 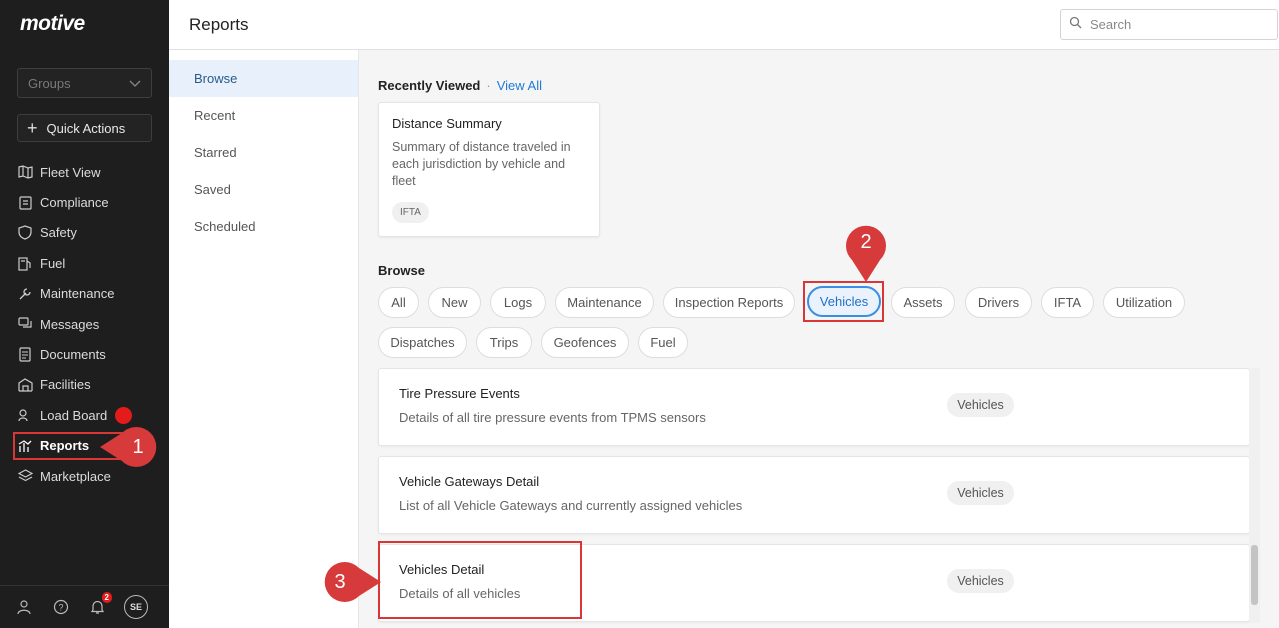 What do you see at coordinates (25, 203) in the screenshot?
I see `clipboard-icon` at bounding box center [25, 203].